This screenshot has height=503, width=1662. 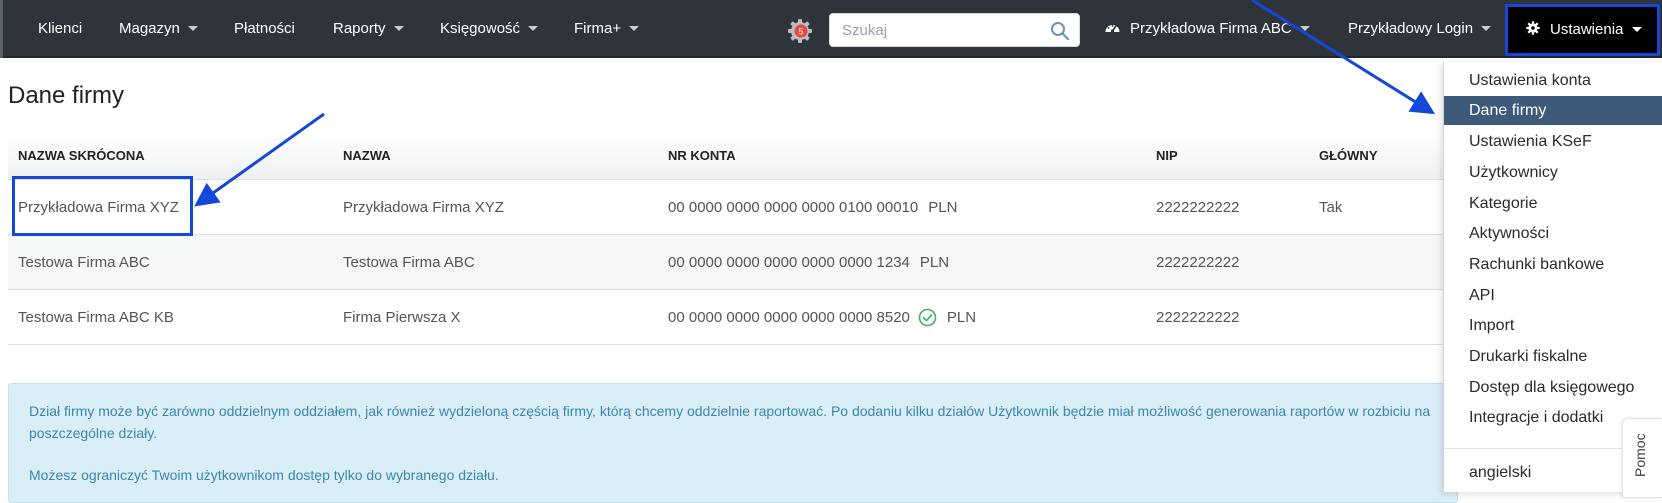 I want to click on column-header-account: NR KONTA, so click(x=702, y=155).